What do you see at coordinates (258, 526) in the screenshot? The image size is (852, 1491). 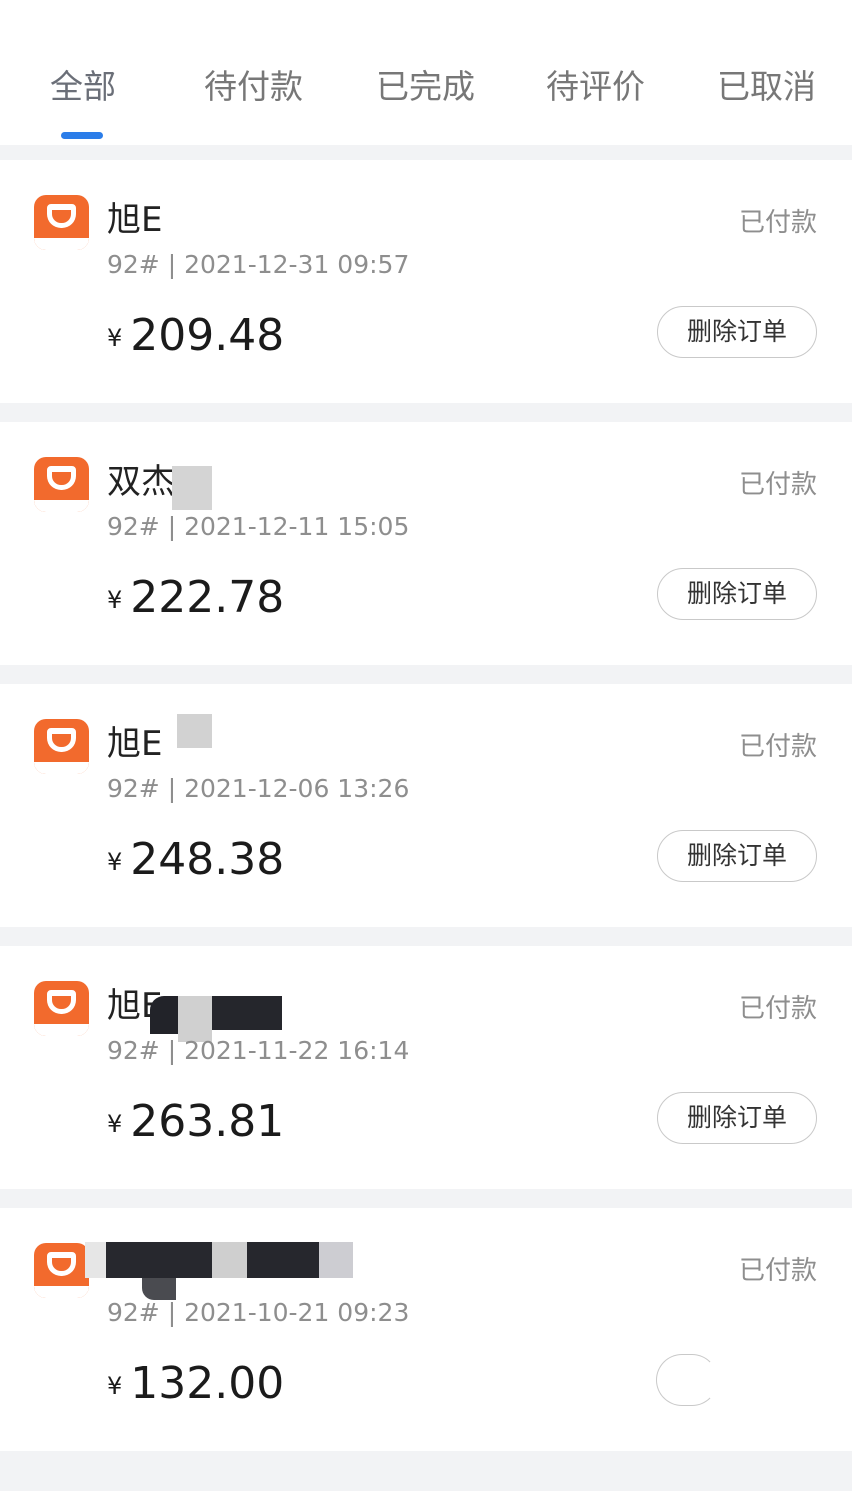 I see `order-meta: 92# | 2021-12-11 15:05` at bounding box center [258, 526].